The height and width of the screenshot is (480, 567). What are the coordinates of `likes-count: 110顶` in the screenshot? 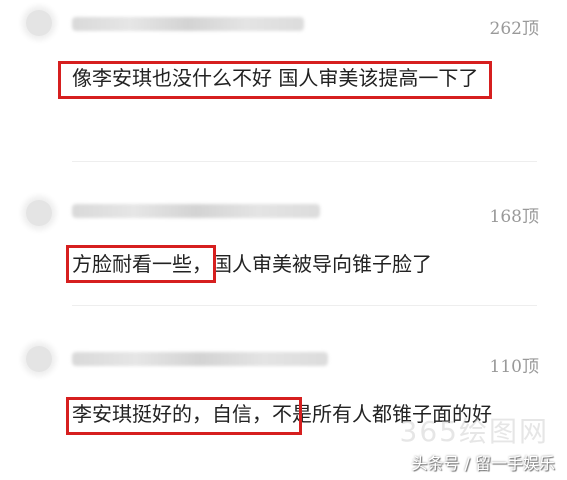 It's located at (514, 364).